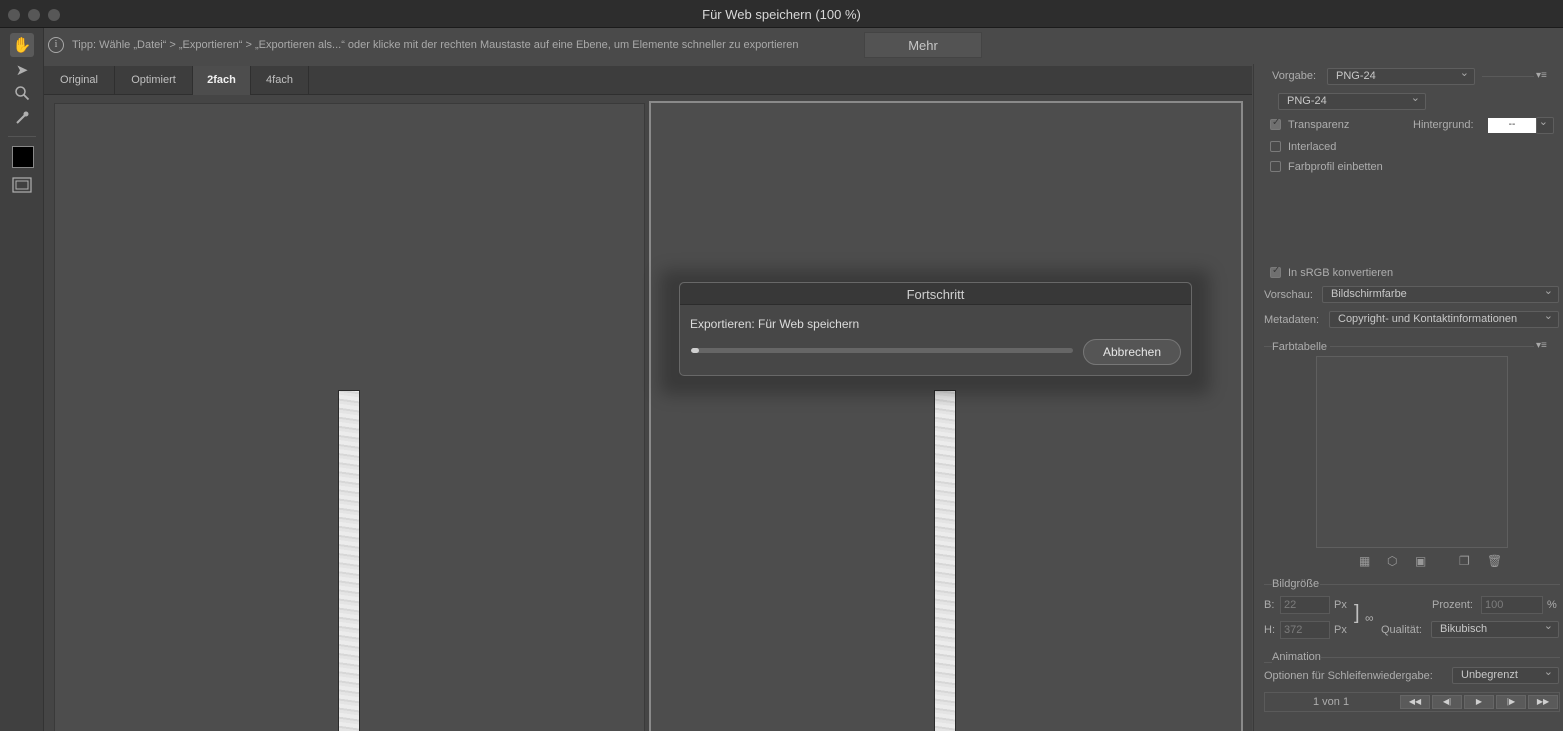  Describe the element at coordinates (1401, 630) in the screenshot. I see `quality-label: Qualität:` at that location.